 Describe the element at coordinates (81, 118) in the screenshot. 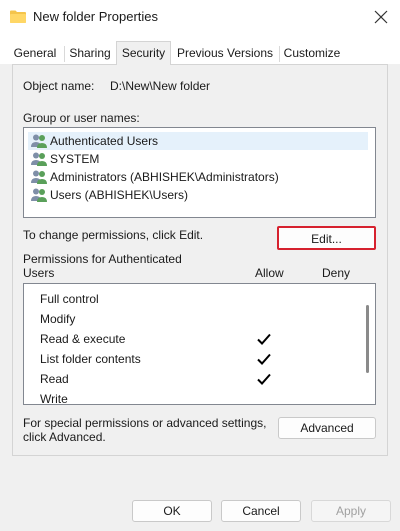

I see `group-list-label: Group or user names:` at that location.